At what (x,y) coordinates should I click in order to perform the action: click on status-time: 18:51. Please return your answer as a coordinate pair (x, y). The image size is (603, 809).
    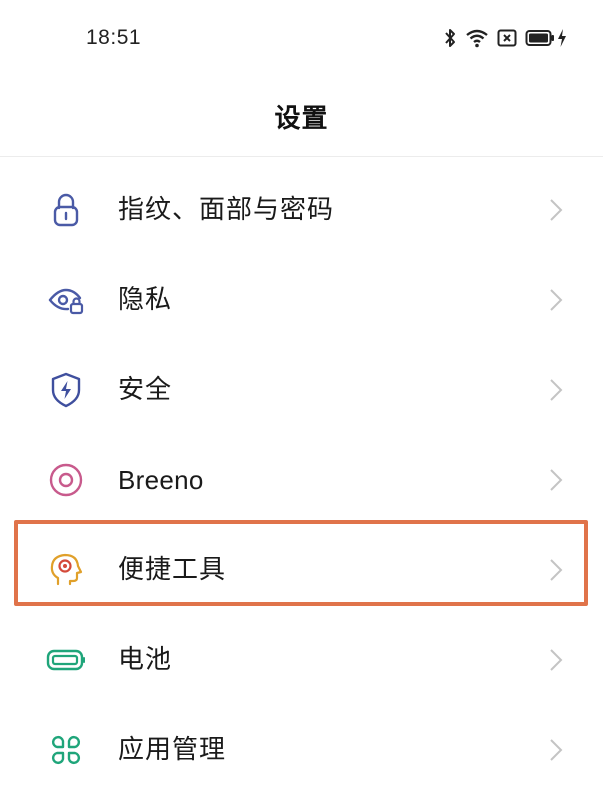
    Looking at the image, I should click on (114, 37).